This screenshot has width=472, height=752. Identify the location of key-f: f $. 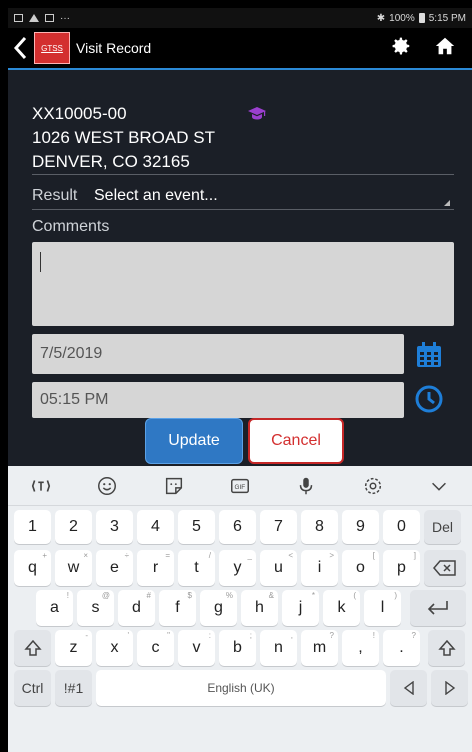
(177, 608).